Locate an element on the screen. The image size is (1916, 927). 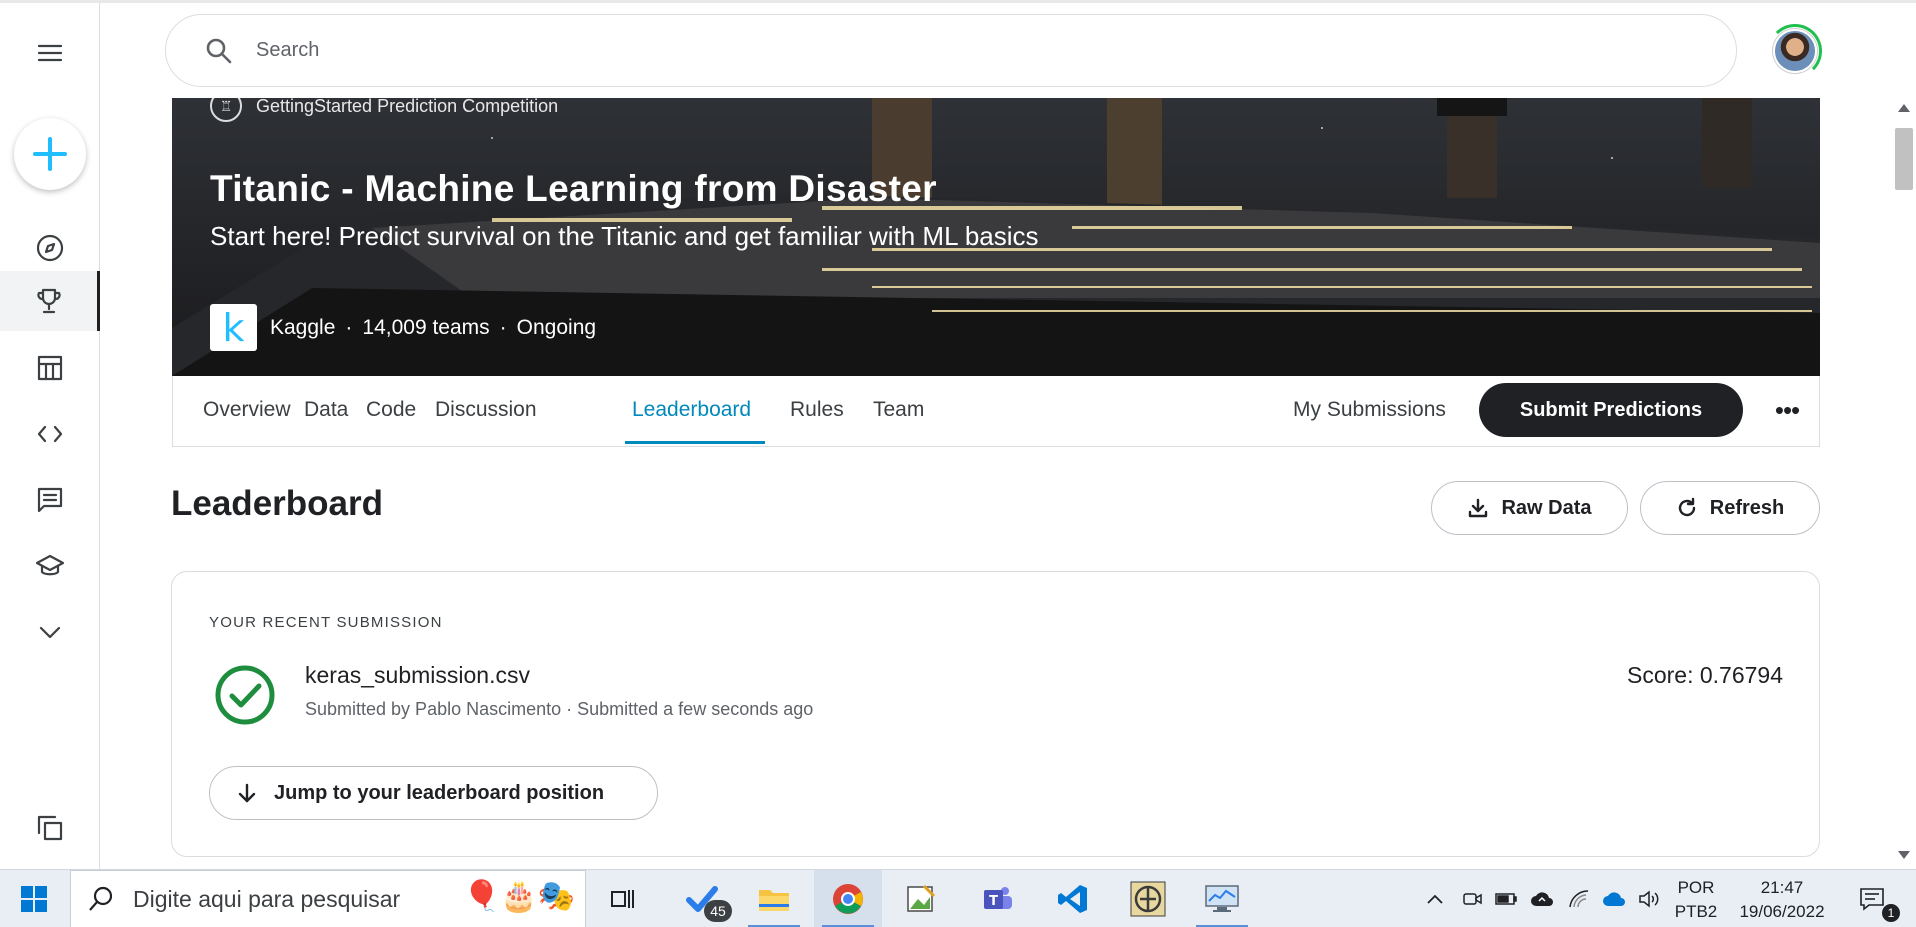
notification-icon is located at coordinates (1872, 899).